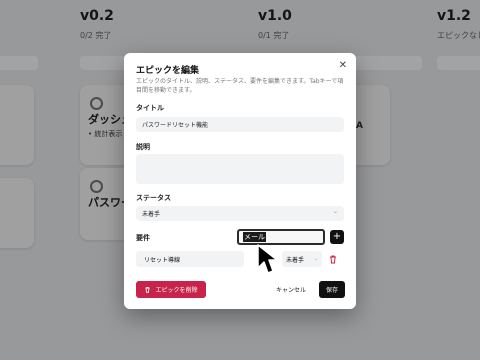  I want to click on delete-epic-button: エピックを削除, so click(171, 289).